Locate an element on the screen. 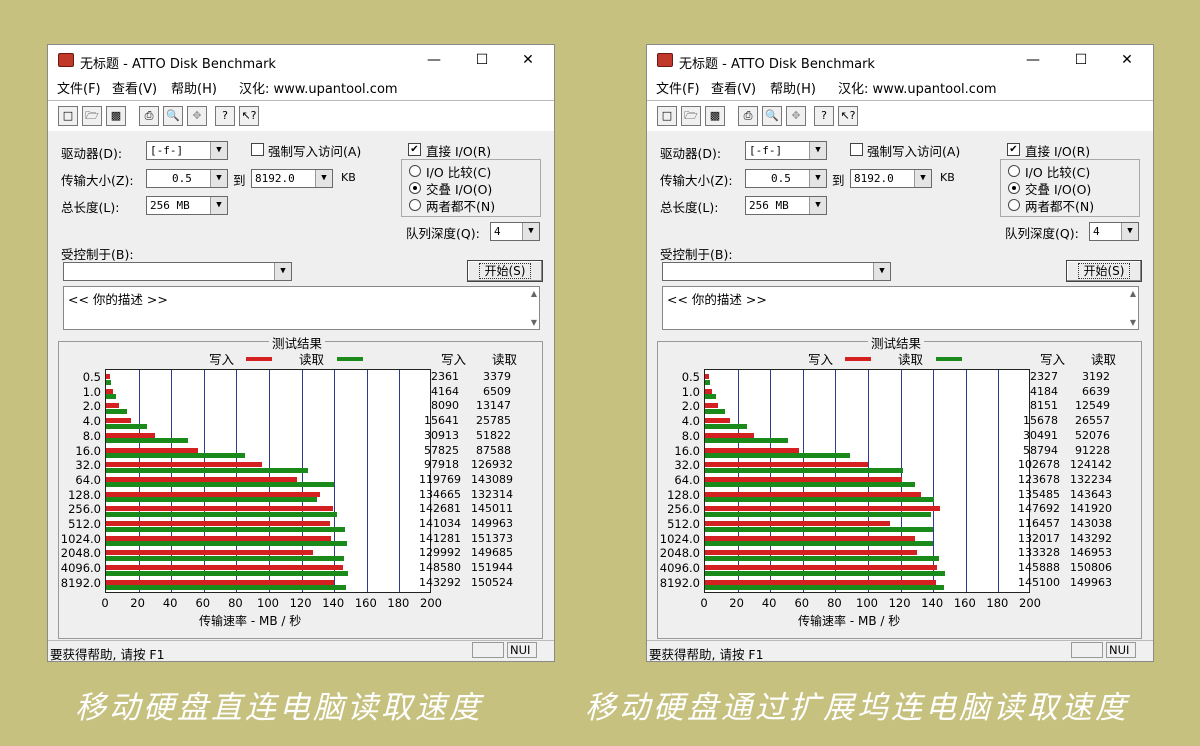  y-tick-label: 4096.0 is located at coordinates (80, 568).